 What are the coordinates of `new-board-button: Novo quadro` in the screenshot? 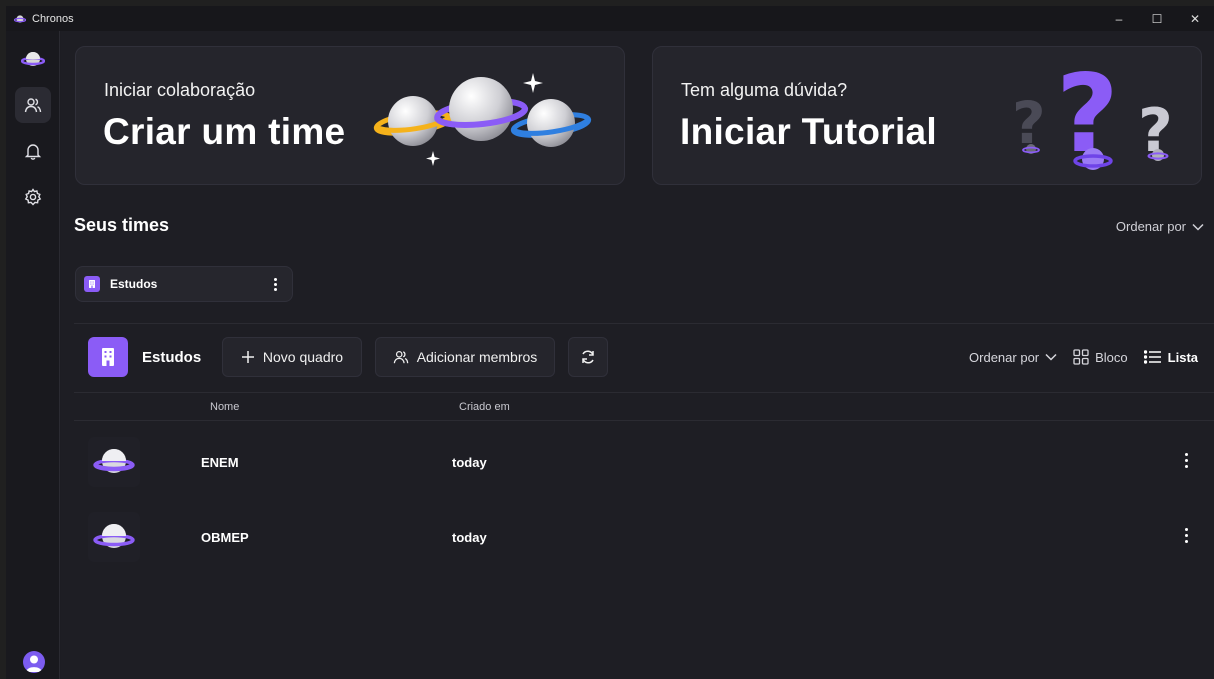 It's located at (292, 357).